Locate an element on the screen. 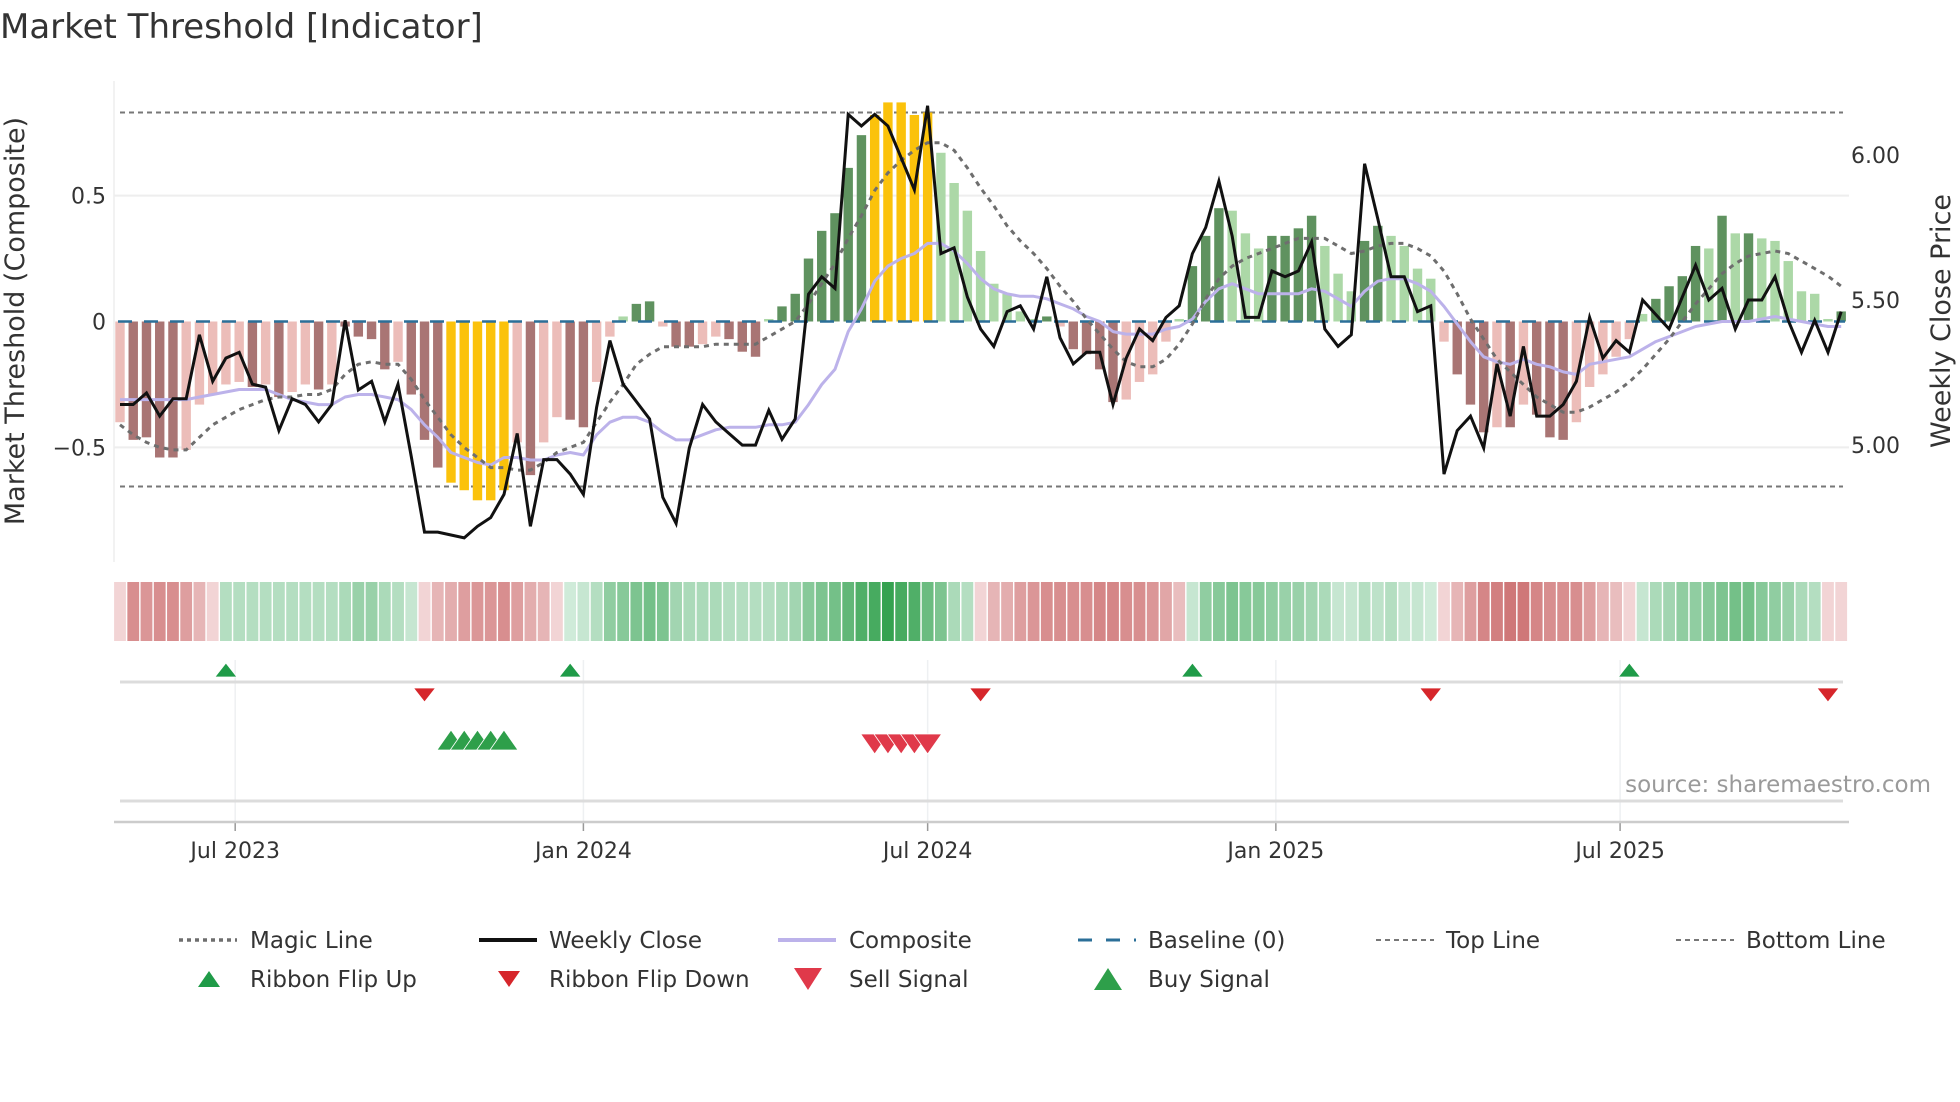  legend-label: Weekly Close is located at coordinates (625, 941).